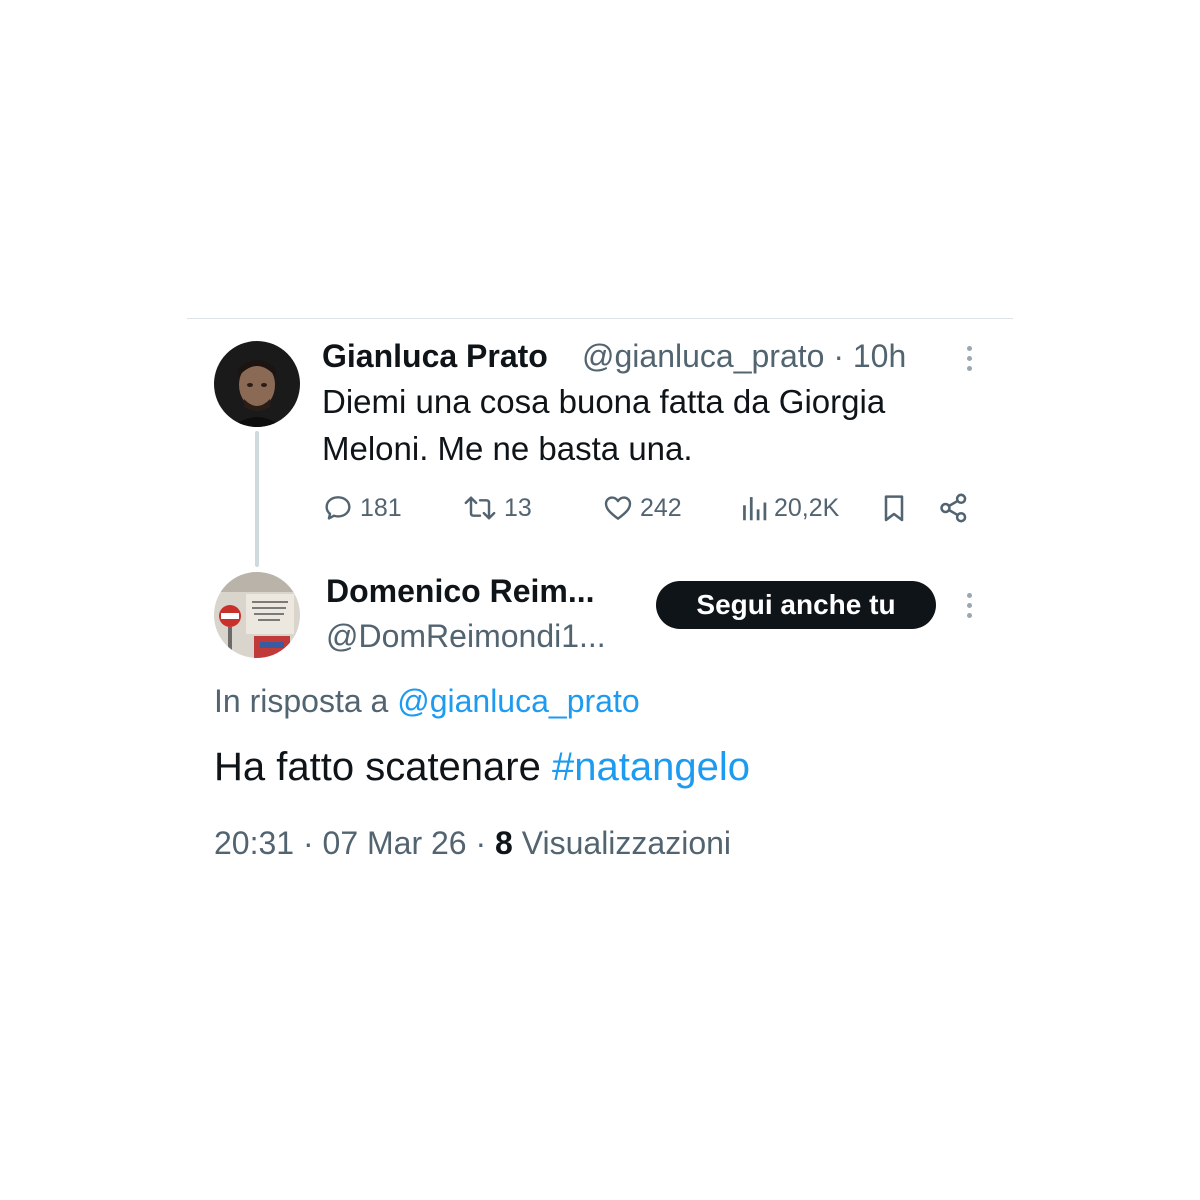 The height and width of the screenshot is (1200, 1200). I want to click on reply-author-avatar, so click(257, 615).